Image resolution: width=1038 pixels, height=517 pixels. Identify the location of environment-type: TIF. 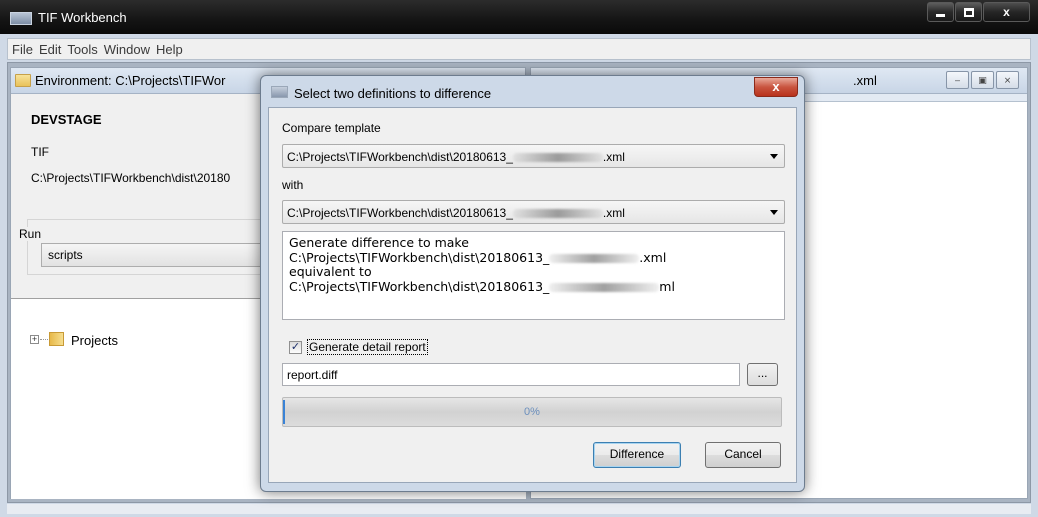
(40, 152).